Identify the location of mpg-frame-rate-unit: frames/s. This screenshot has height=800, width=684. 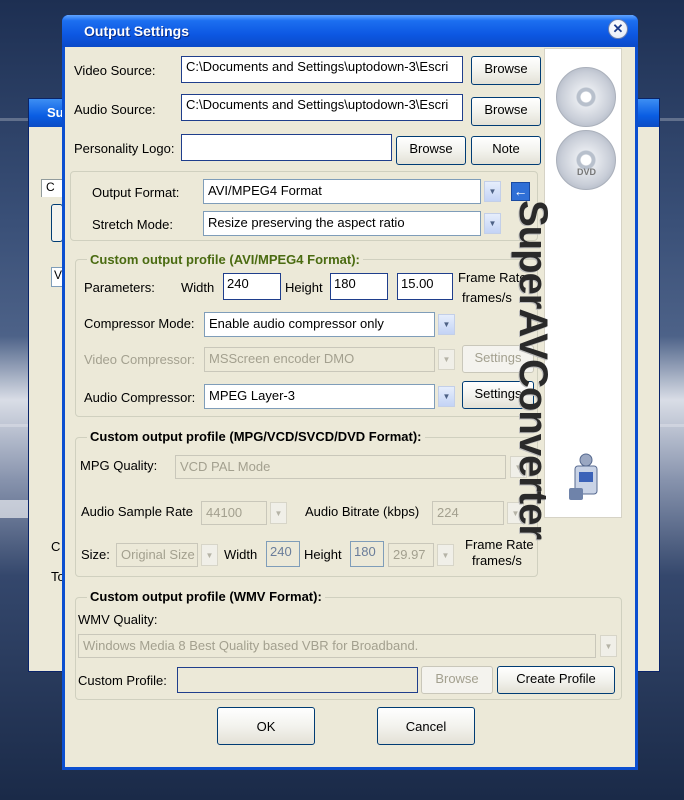
(497, 560).